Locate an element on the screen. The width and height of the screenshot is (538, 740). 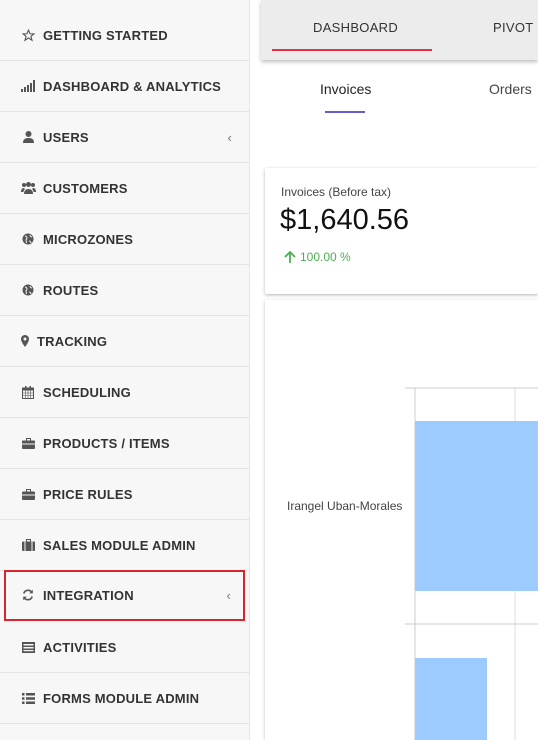
kpi-change: 100.00 % is located at coordinates (317, 257).